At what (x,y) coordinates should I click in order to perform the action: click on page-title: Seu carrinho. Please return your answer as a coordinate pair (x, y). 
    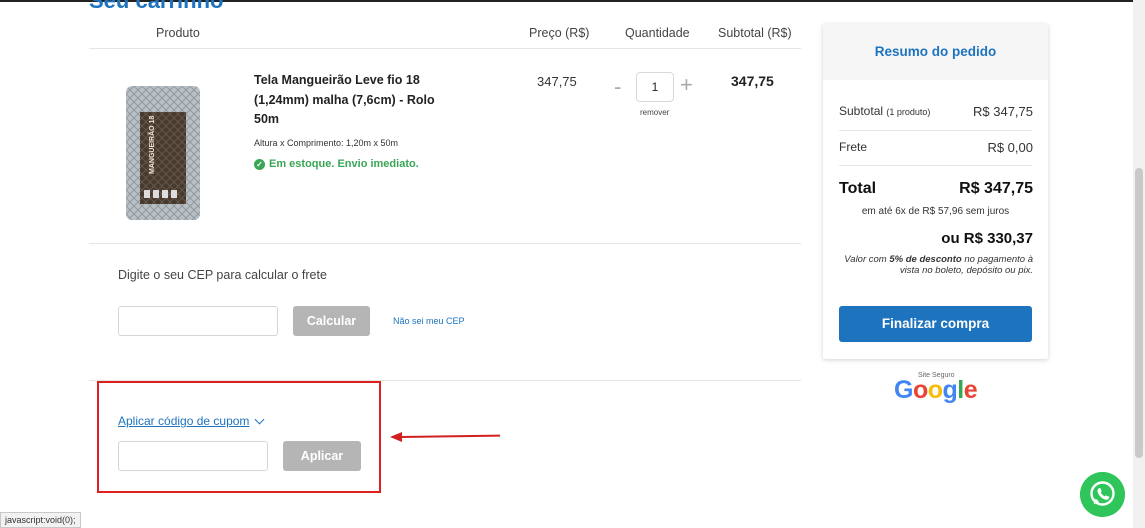
    Looking at the image, I should click on (156, 6).